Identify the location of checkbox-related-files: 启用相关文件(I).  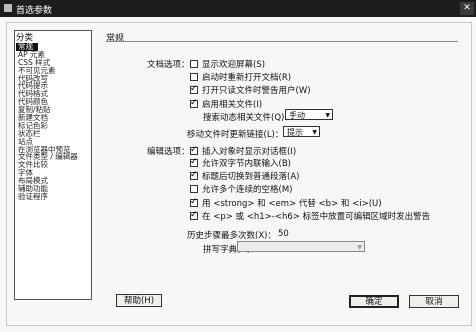
(226, 104).